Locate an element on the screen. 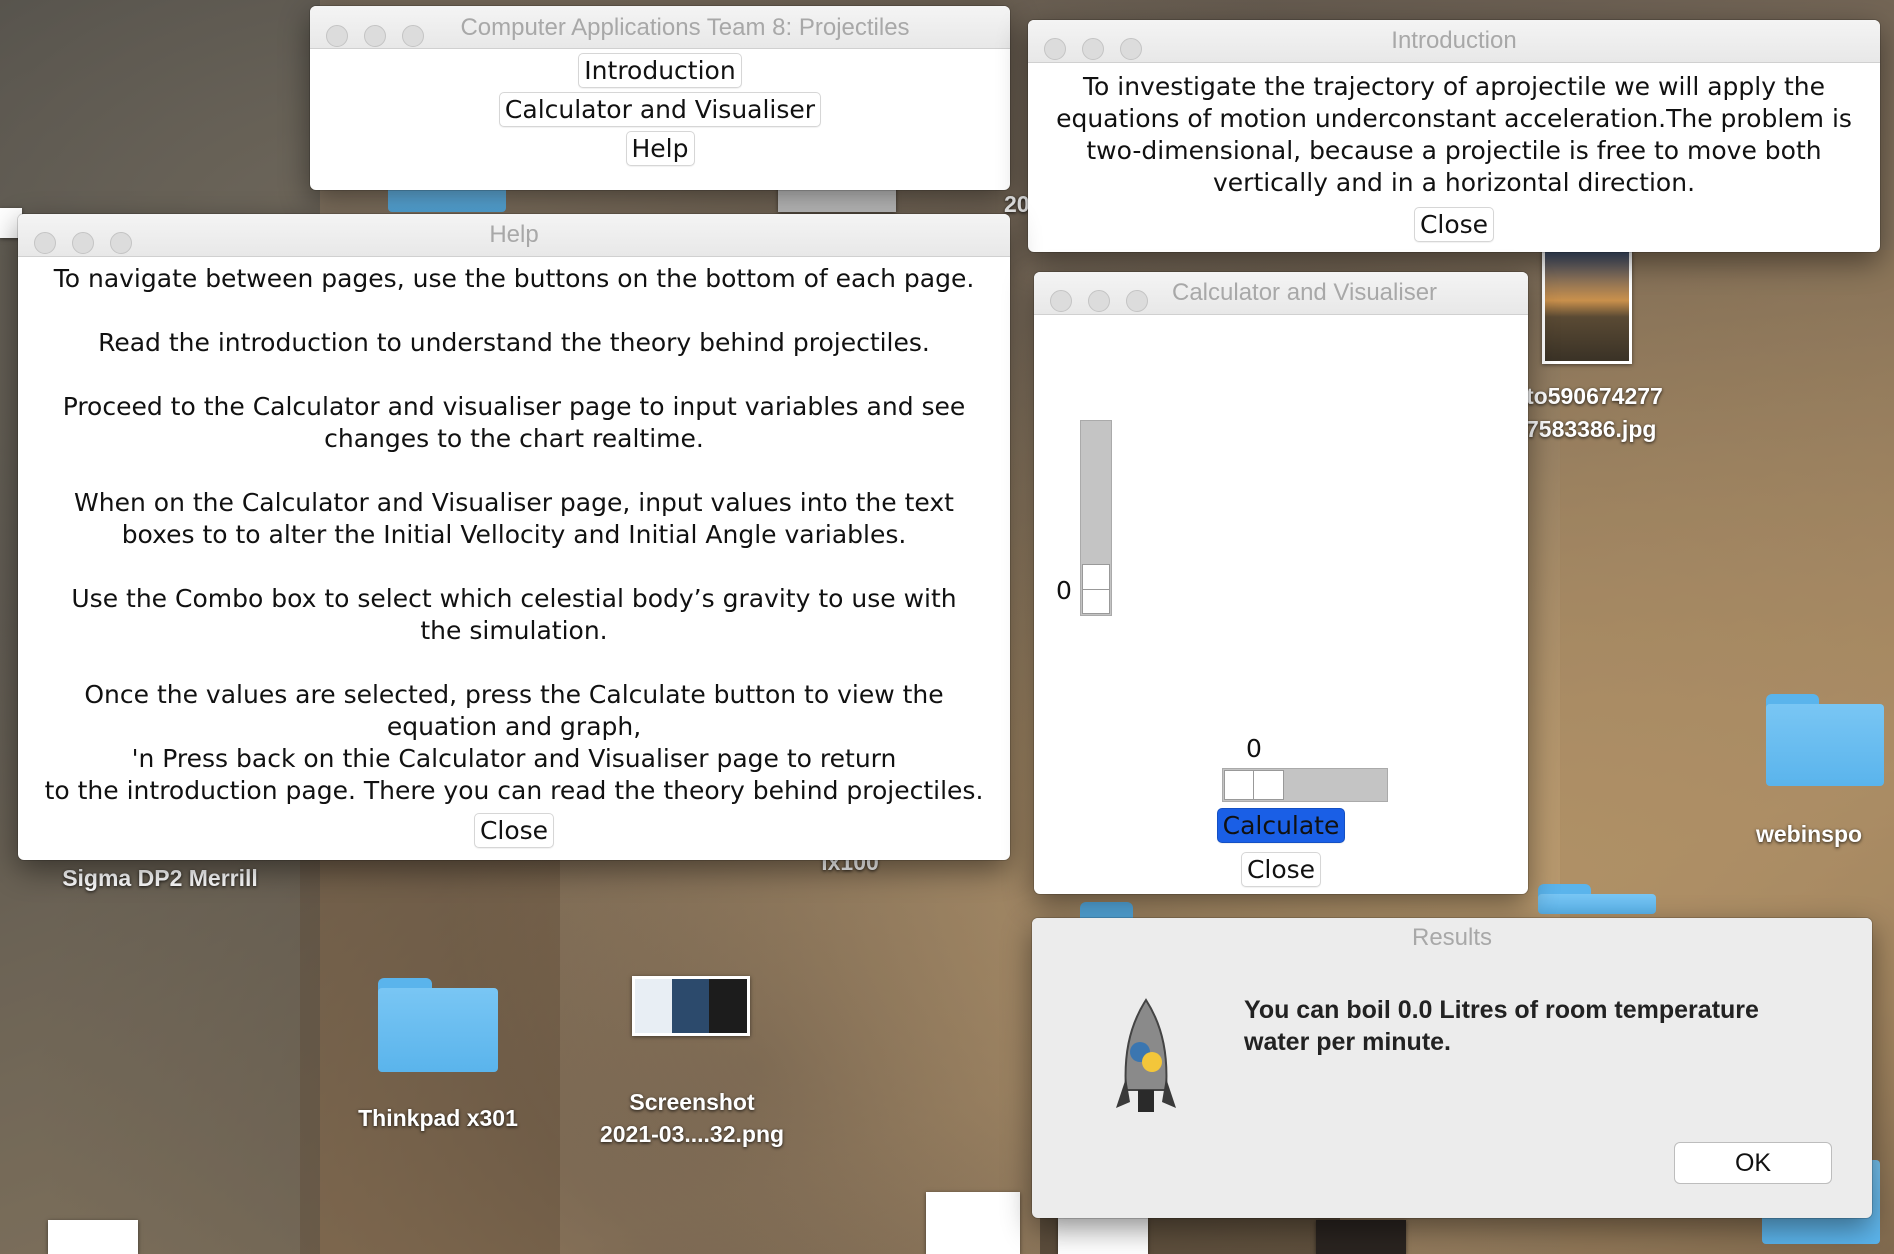  calculator-close-button: Close is located at coordinates (1281, 869).